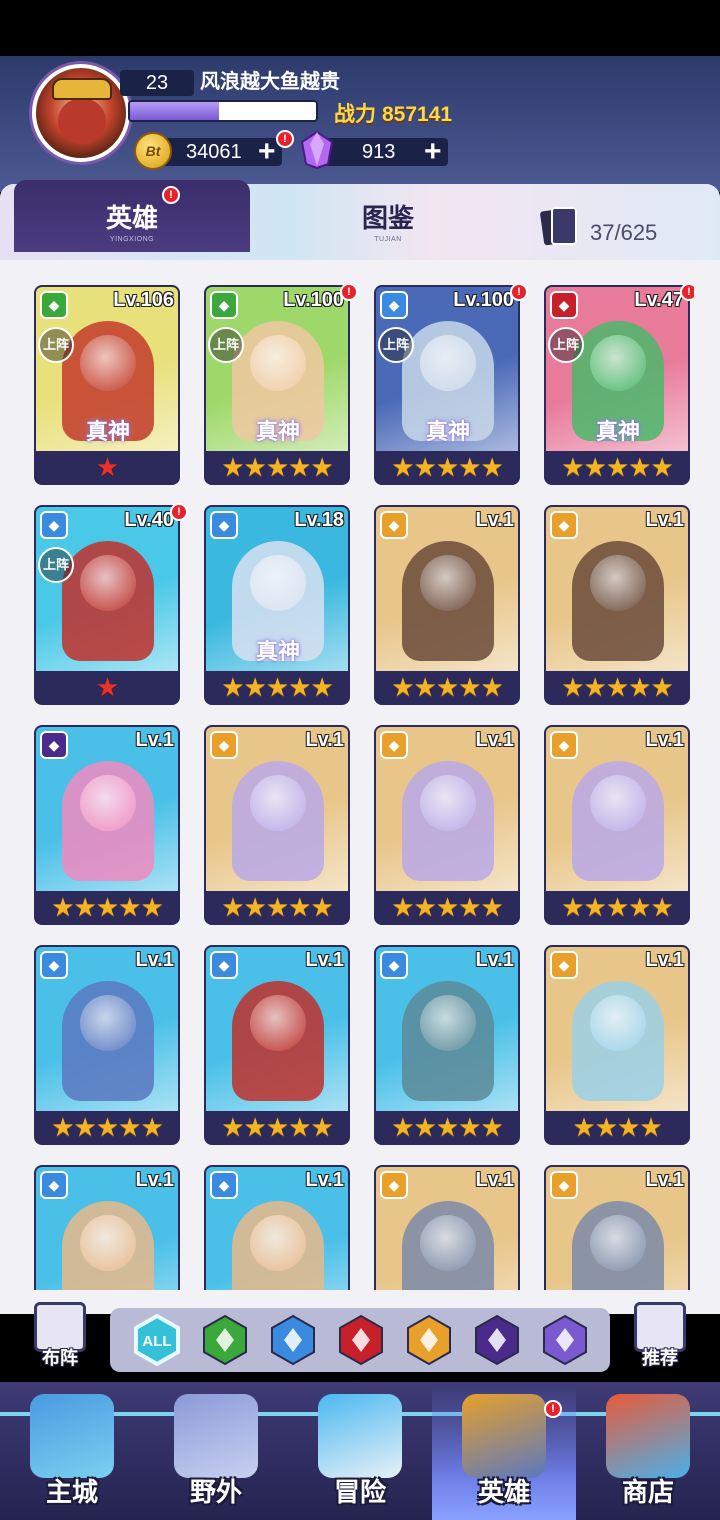 The height and width of the screenshot is (1520, 720). I want to click on hero-card: ◆ Lv.1 ★★★★, so click(617, 1045).